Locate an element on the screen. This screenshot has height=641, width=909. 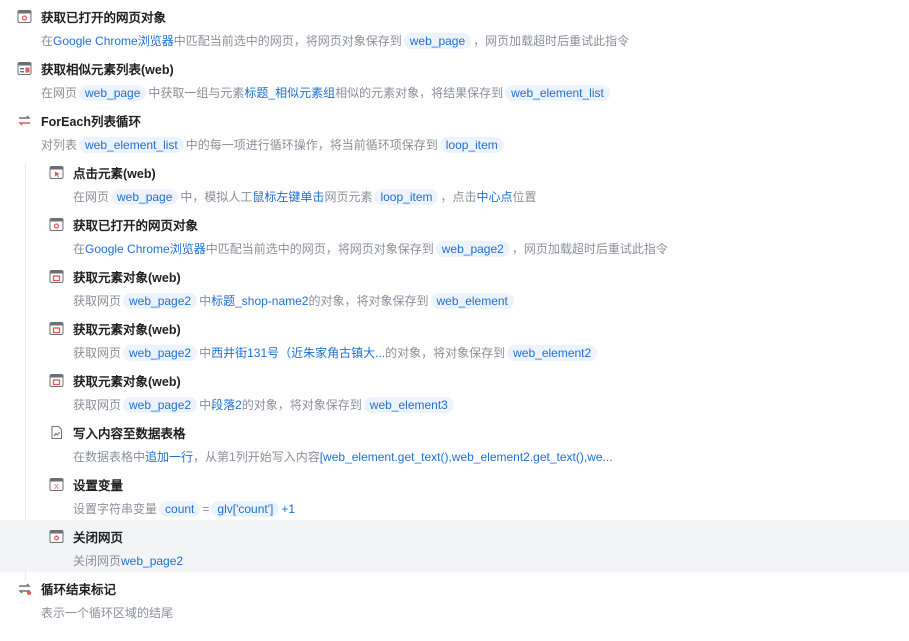
param-highlight: 中心点 is located at coordinates (494, 197).